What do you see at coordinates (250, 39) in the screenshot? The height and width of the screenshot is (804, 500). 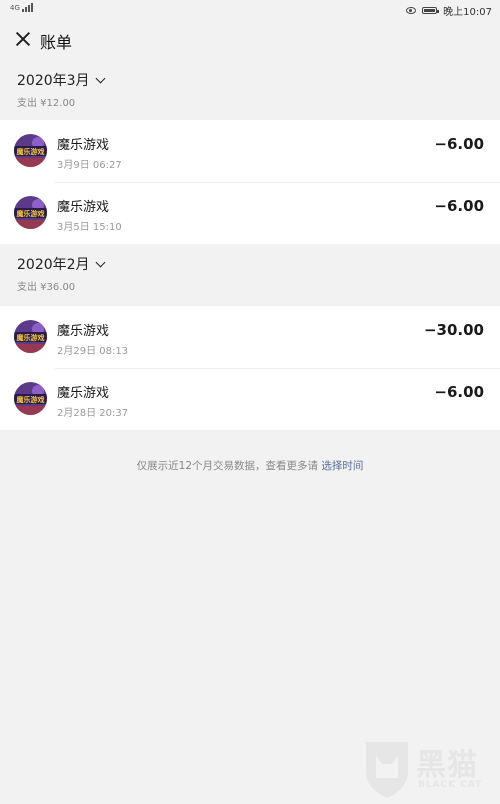 I see `header: 账单` at bounding box center [250, 39].